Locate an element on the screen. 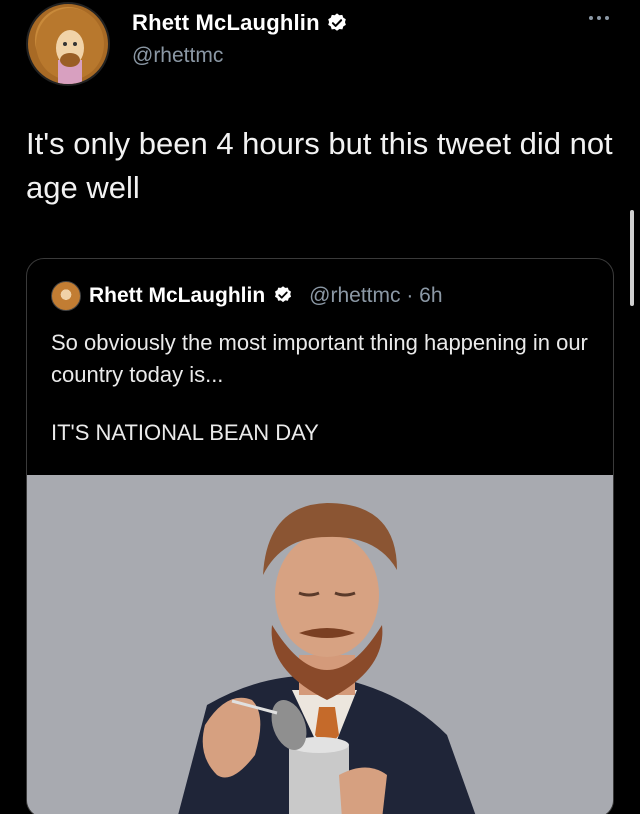  author-name-text: Rhett McLaughlin is located at coordinates (226, 23).